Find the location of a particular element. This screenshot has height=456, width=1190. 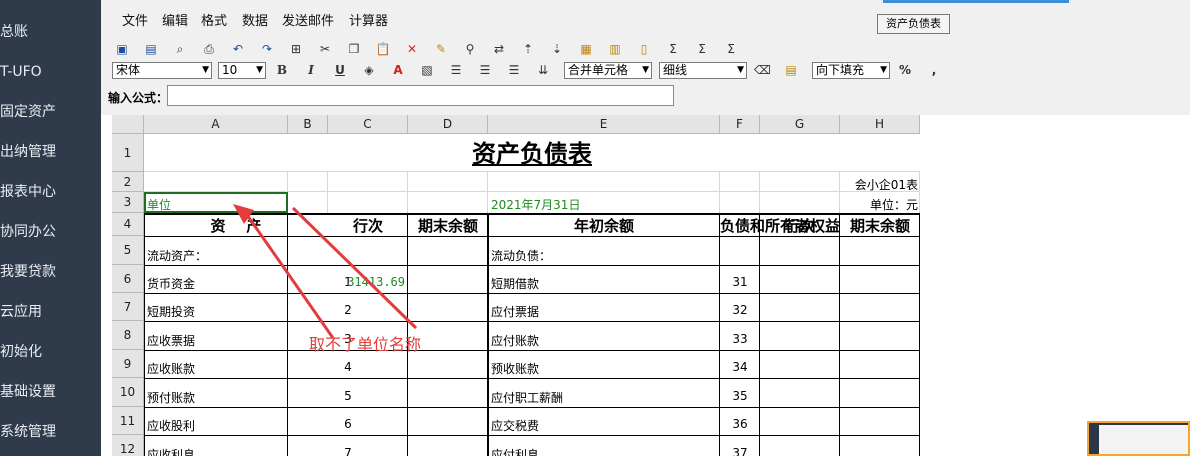

select-all-corner is located at coordinates (128, 124).